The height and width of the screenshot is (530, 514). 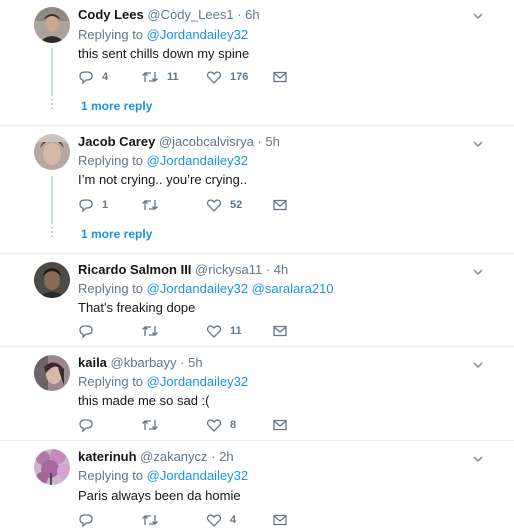 I want to click on user-handle: @zakanycz, so click(x=173, y=456).